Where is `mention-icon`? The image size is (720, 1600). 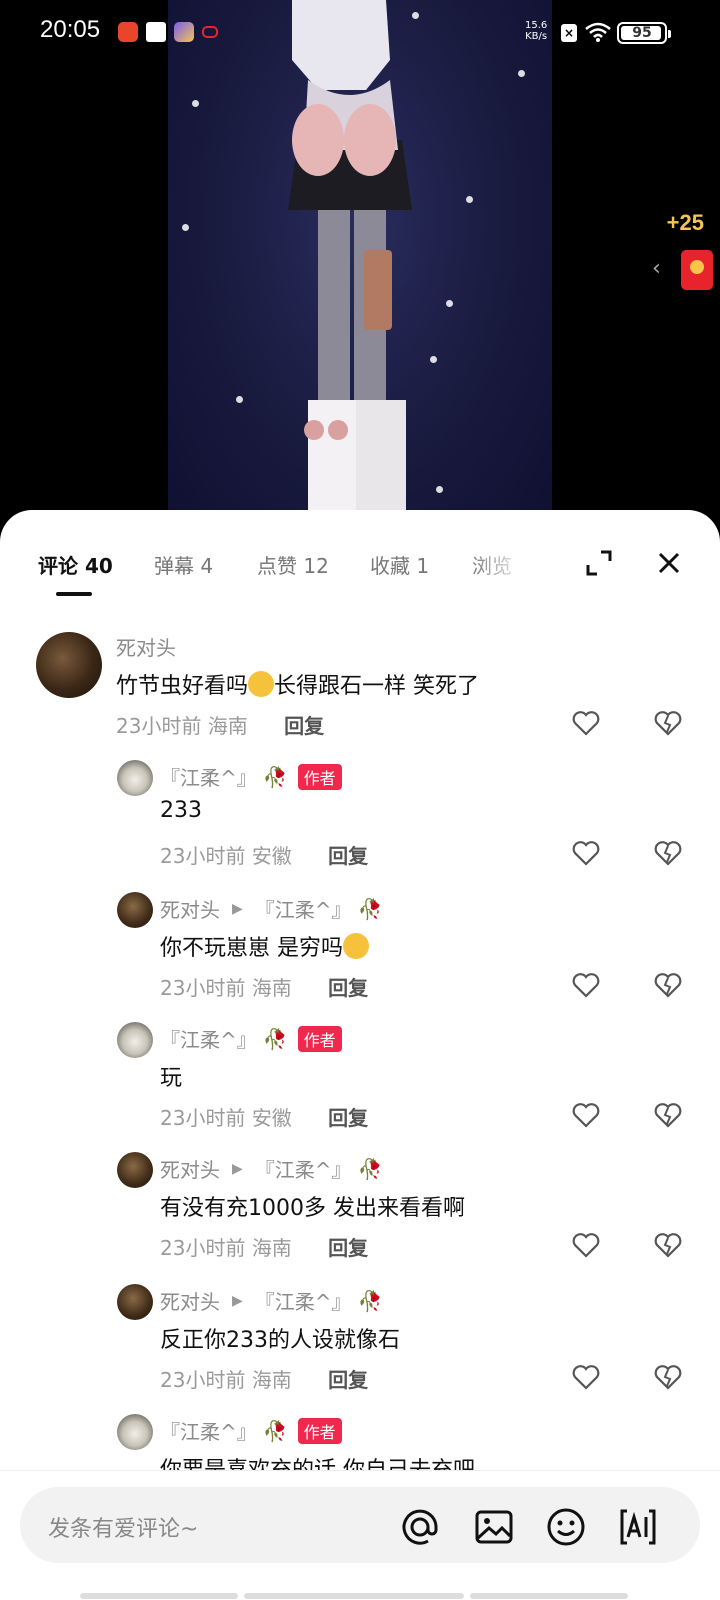
mention-icon is located at coordinates (420, 1527).